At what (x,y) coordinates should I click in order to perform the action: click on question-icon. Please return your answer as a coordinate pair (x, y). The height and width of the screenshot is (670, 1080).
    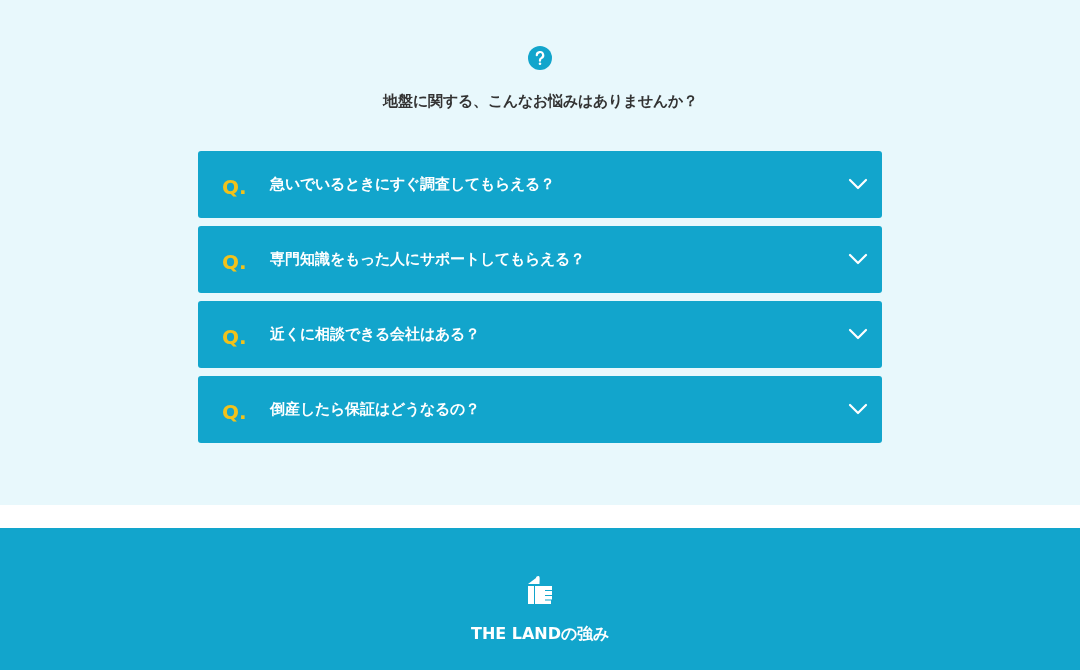
    Looking at the image, I should click on (540, 58).